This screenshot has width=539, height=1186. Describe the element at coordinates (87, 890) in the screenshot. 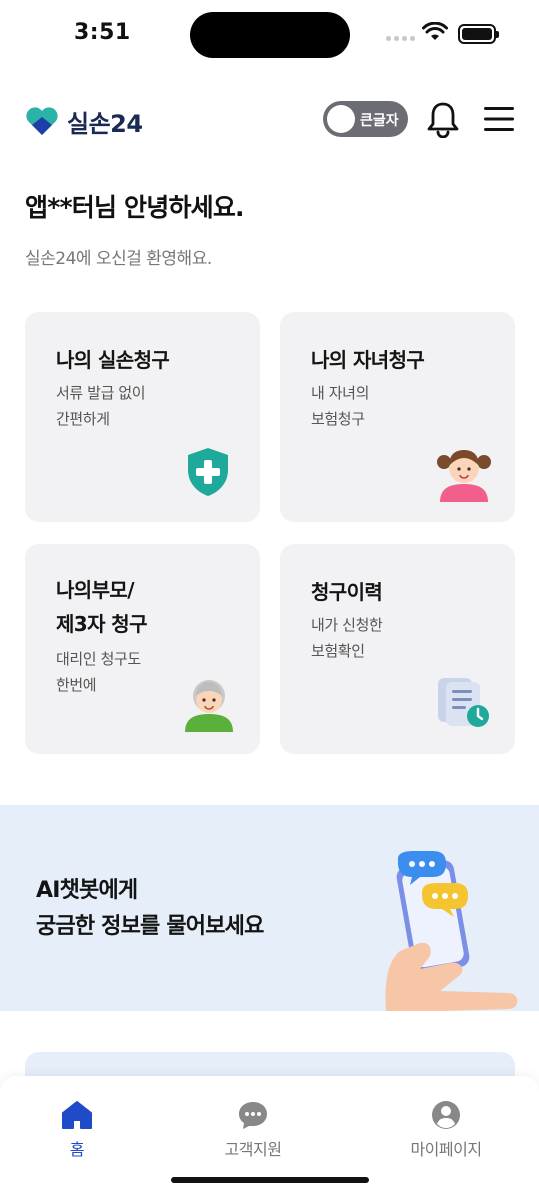

I see `banner-line1: AI챗봇에게` at that location.